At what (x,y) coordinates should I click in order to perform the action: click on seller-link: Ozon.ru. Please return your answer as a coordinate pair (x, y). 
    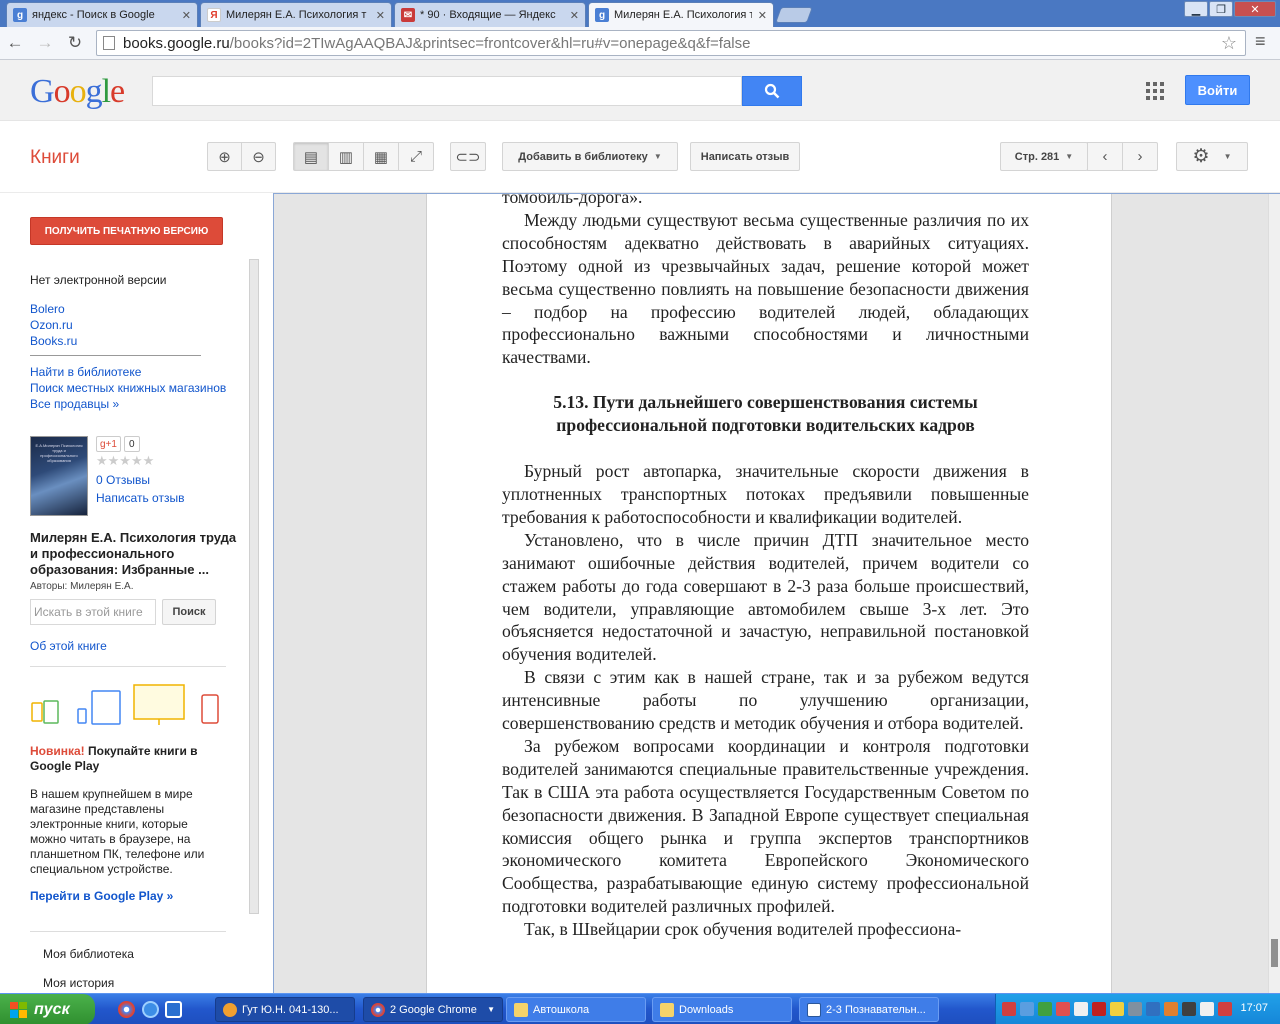
    Looking at the image, I should click on (51, 325).